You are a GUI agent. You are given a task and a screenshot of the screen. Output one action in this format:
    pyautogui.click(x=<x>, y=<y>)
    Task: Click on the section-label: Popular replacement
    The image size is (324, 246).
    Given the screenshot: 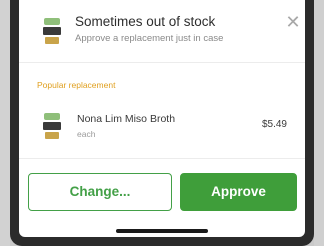 What is the action you would take?
    pyautogui.click(x=76, y=85)
    